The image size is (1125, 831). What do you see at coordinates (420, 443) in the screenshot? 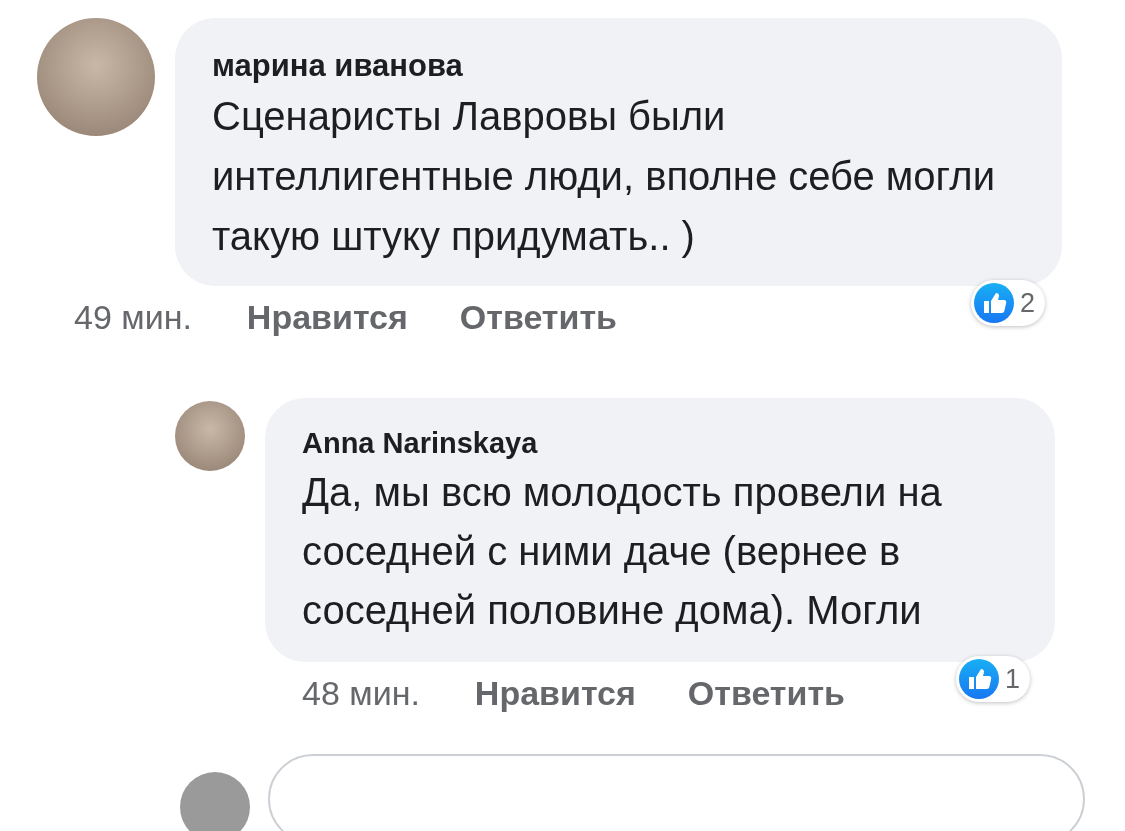
I see `author-name: Anna Narinskaya` at bounding box center [420, 443].